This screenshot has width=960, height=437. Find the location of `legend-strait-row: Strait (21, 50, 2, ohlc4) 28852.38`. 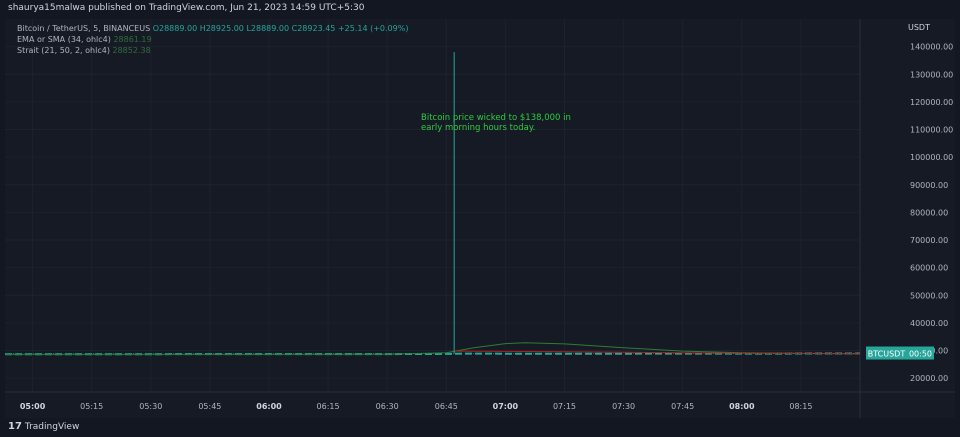

legend-strait-row: Strait (21, 50, 2, ohlc4) 28852.38 is located at coordinates (84, 50).